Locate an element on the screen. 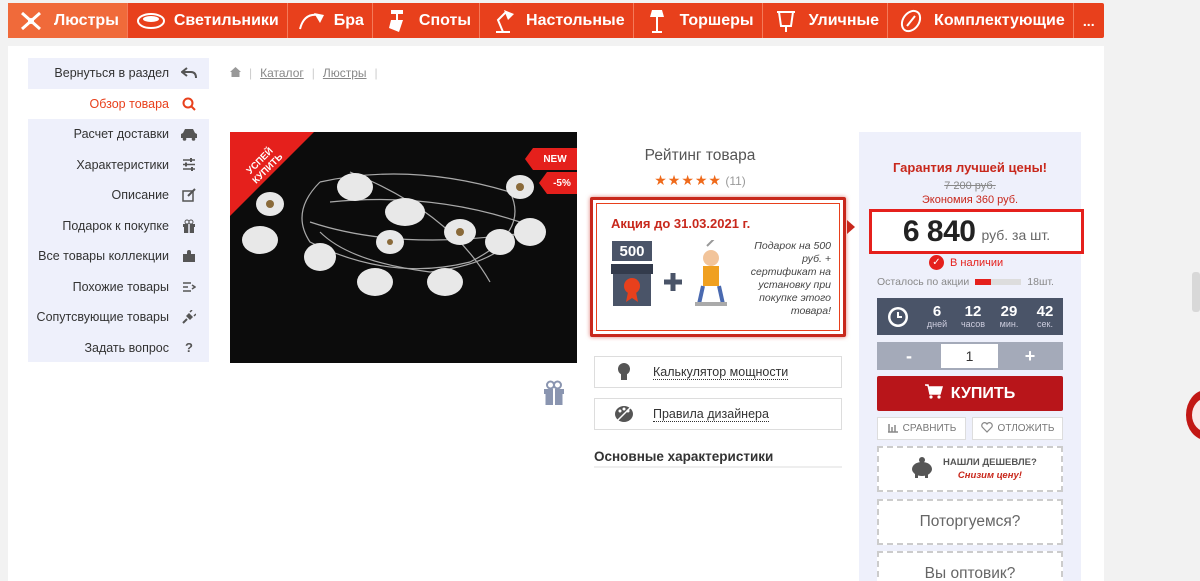  sidebar-item-label: Задать вопрос is located at coordinates (126, 347).